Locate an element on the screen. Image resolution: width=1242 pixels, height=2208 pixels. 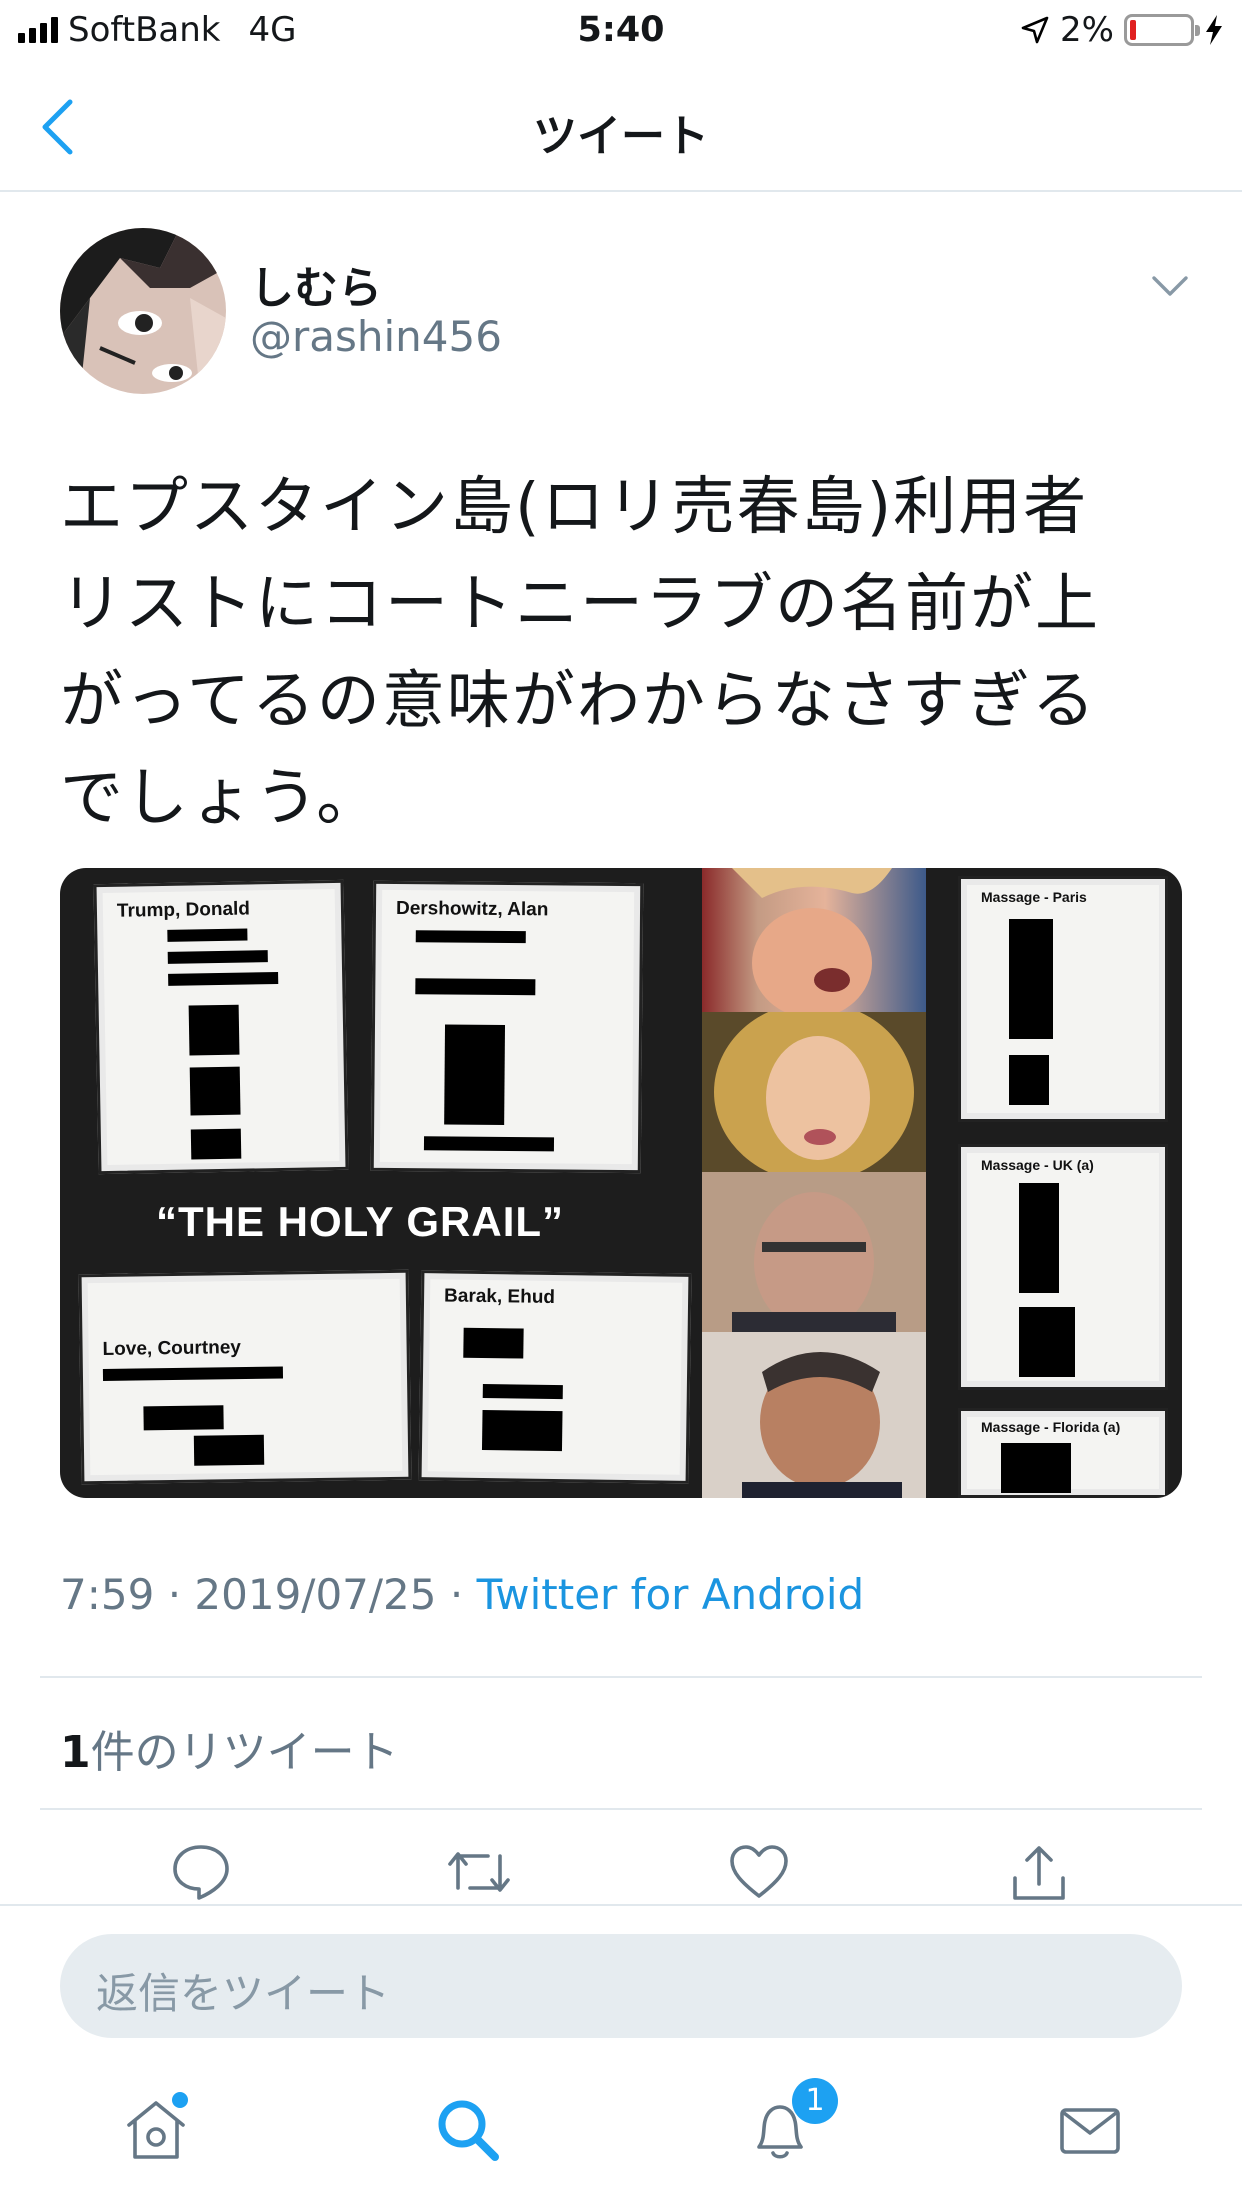
charging-bolt-icon is located at coordinates (1214, 30).